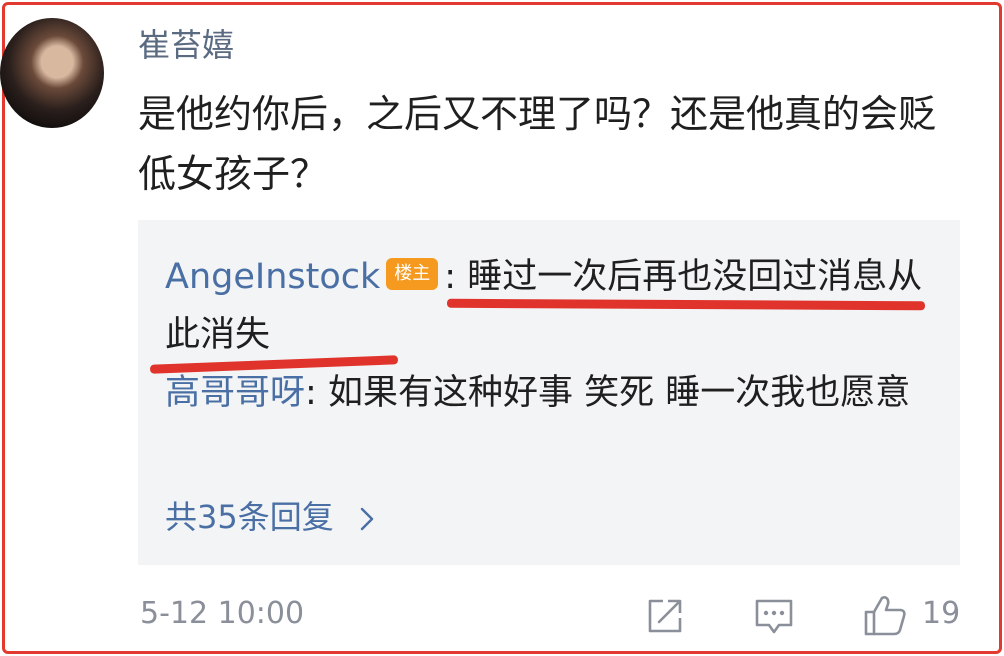  Describe the element at coordinates (222, 613) in the screenshot. I see `comment-timestamp: 5-12 10:00` at that location.